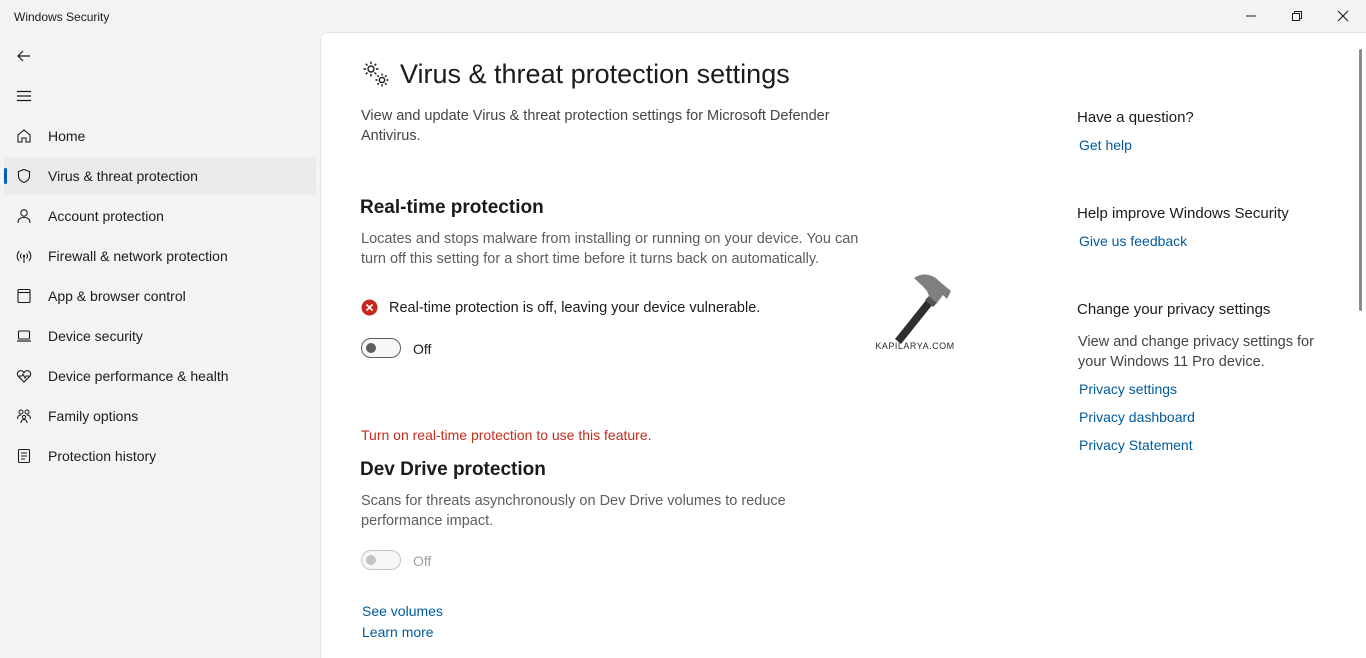 The image size is (1366, 658). I want to click on sidebar-item-firewall: Firewall & network protection, so click(160, 256).